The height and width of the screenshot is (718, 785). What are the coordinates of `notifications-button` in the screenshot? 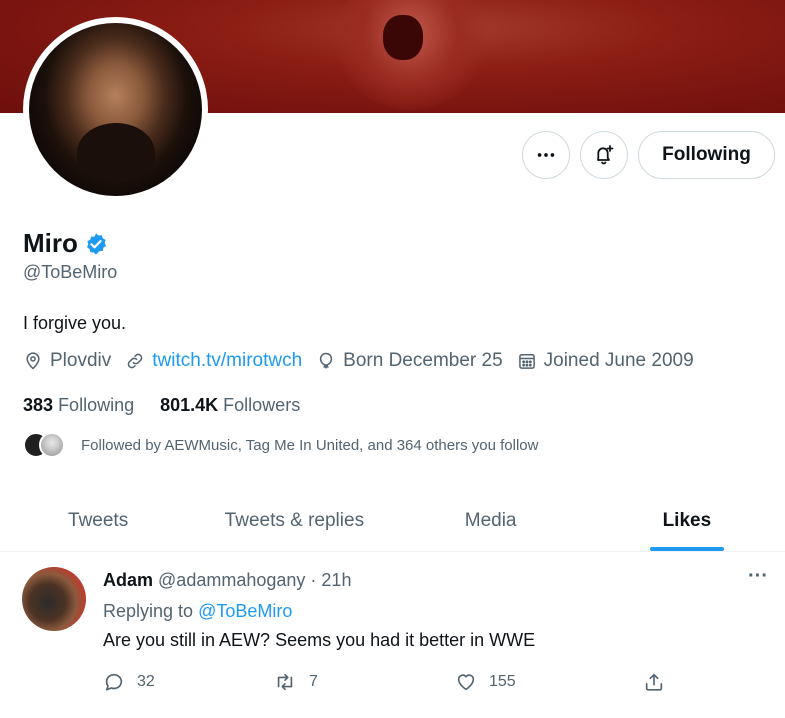 It's located at (604, 155).